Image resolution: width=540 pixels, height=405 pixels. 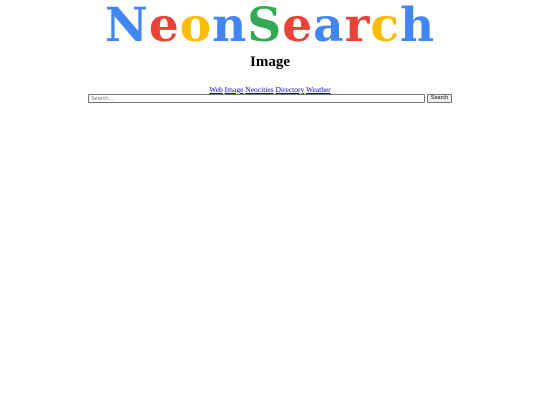 I want to click on logo-letter: S, so click(x=265, y=26).